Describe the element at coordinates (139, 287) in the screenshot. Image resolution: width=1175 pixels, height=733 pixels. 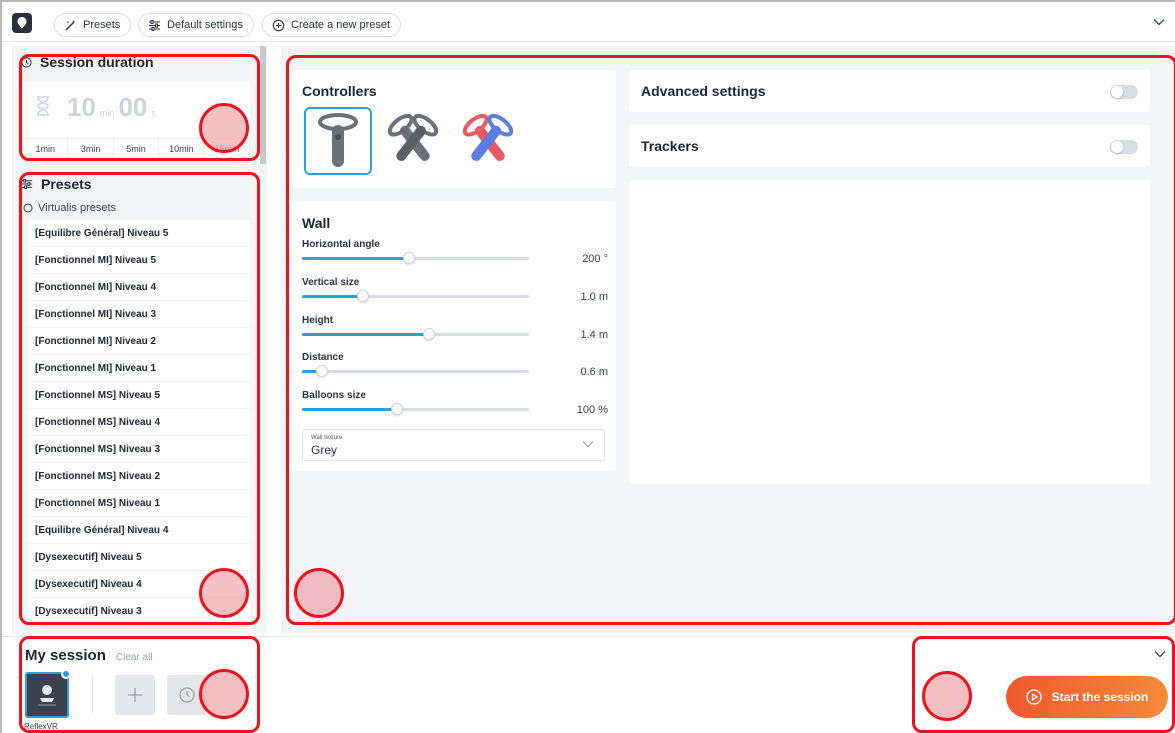
I see `preset-item: [Fonctionnel MI] Niveau 4` at that location.